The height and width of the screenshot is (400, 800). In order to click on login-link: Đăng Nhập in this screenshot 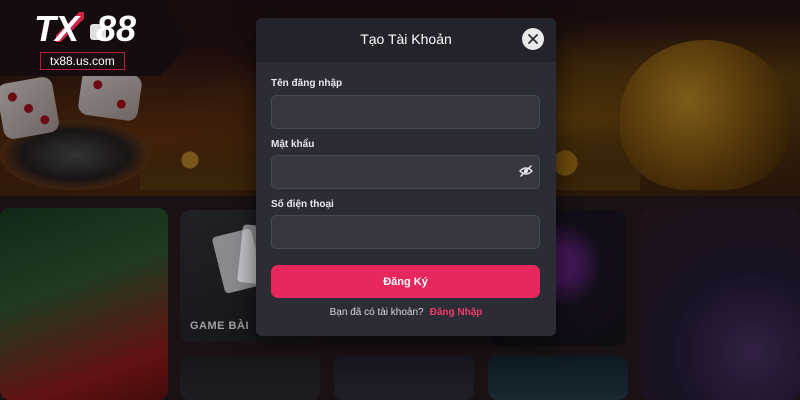, I will do `click(456, 312)`.